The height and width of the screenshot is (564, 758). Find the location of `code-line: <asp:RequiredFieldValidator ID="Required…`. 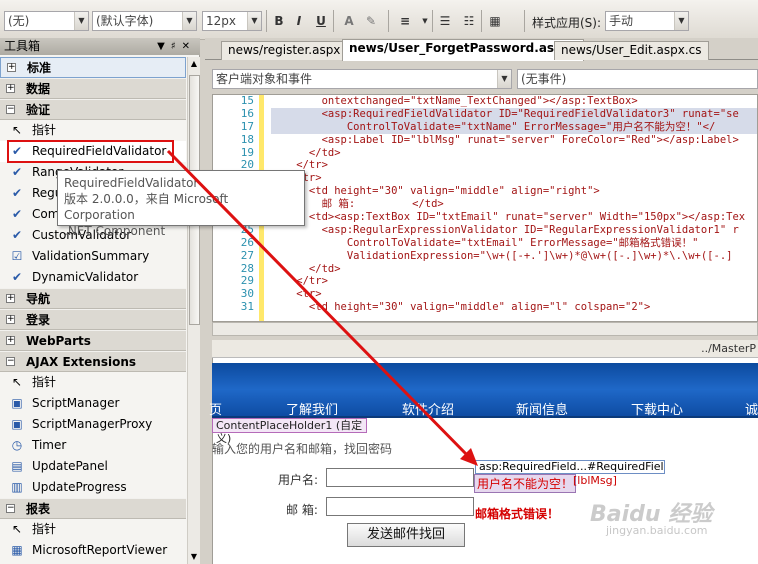

code-line: <asp:RequiredFieldValidator ID="Required… is located at coordinates (514, 114).